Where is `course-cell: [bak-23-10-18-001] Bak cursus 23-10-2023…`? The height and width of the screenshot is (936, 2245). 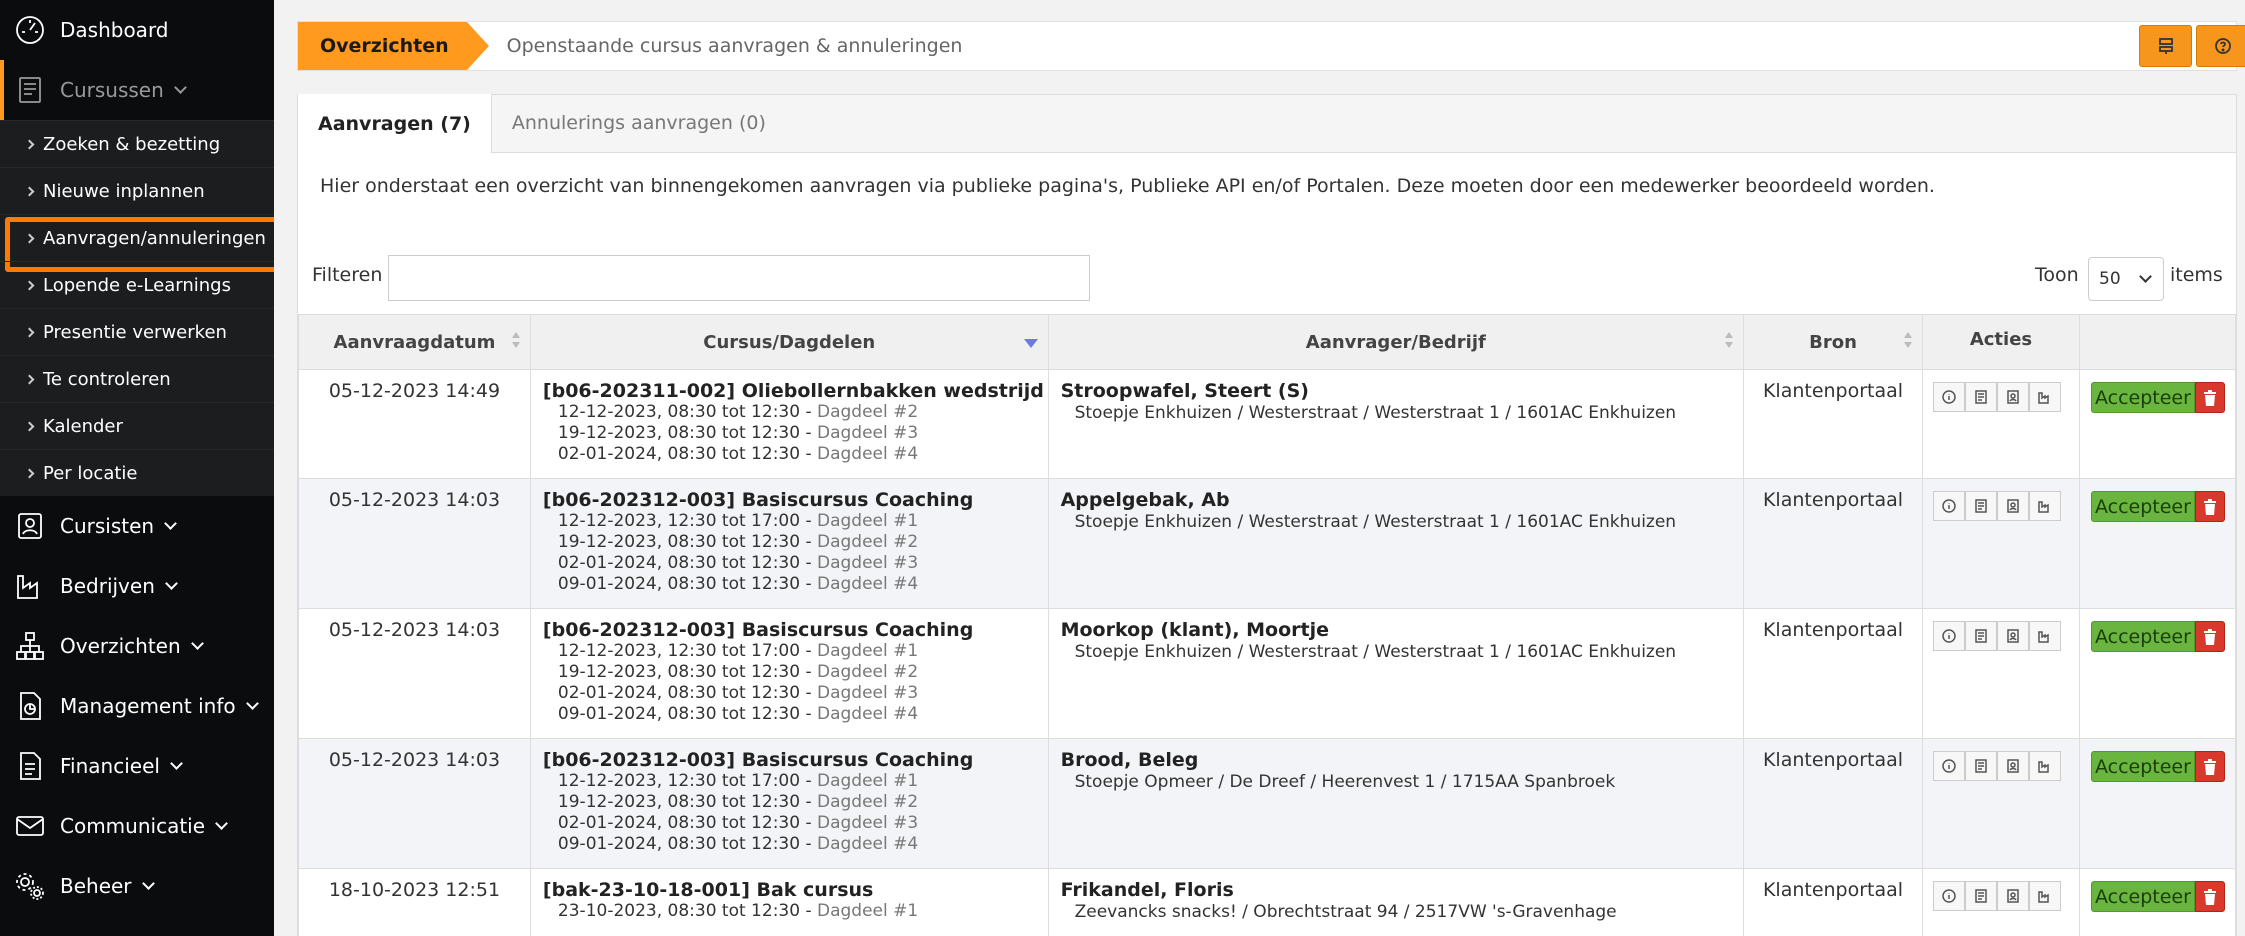
course-cell: [bak-23-10-18-001] Bak cursus 23-10-2023… is located at coordinates (789, 902).